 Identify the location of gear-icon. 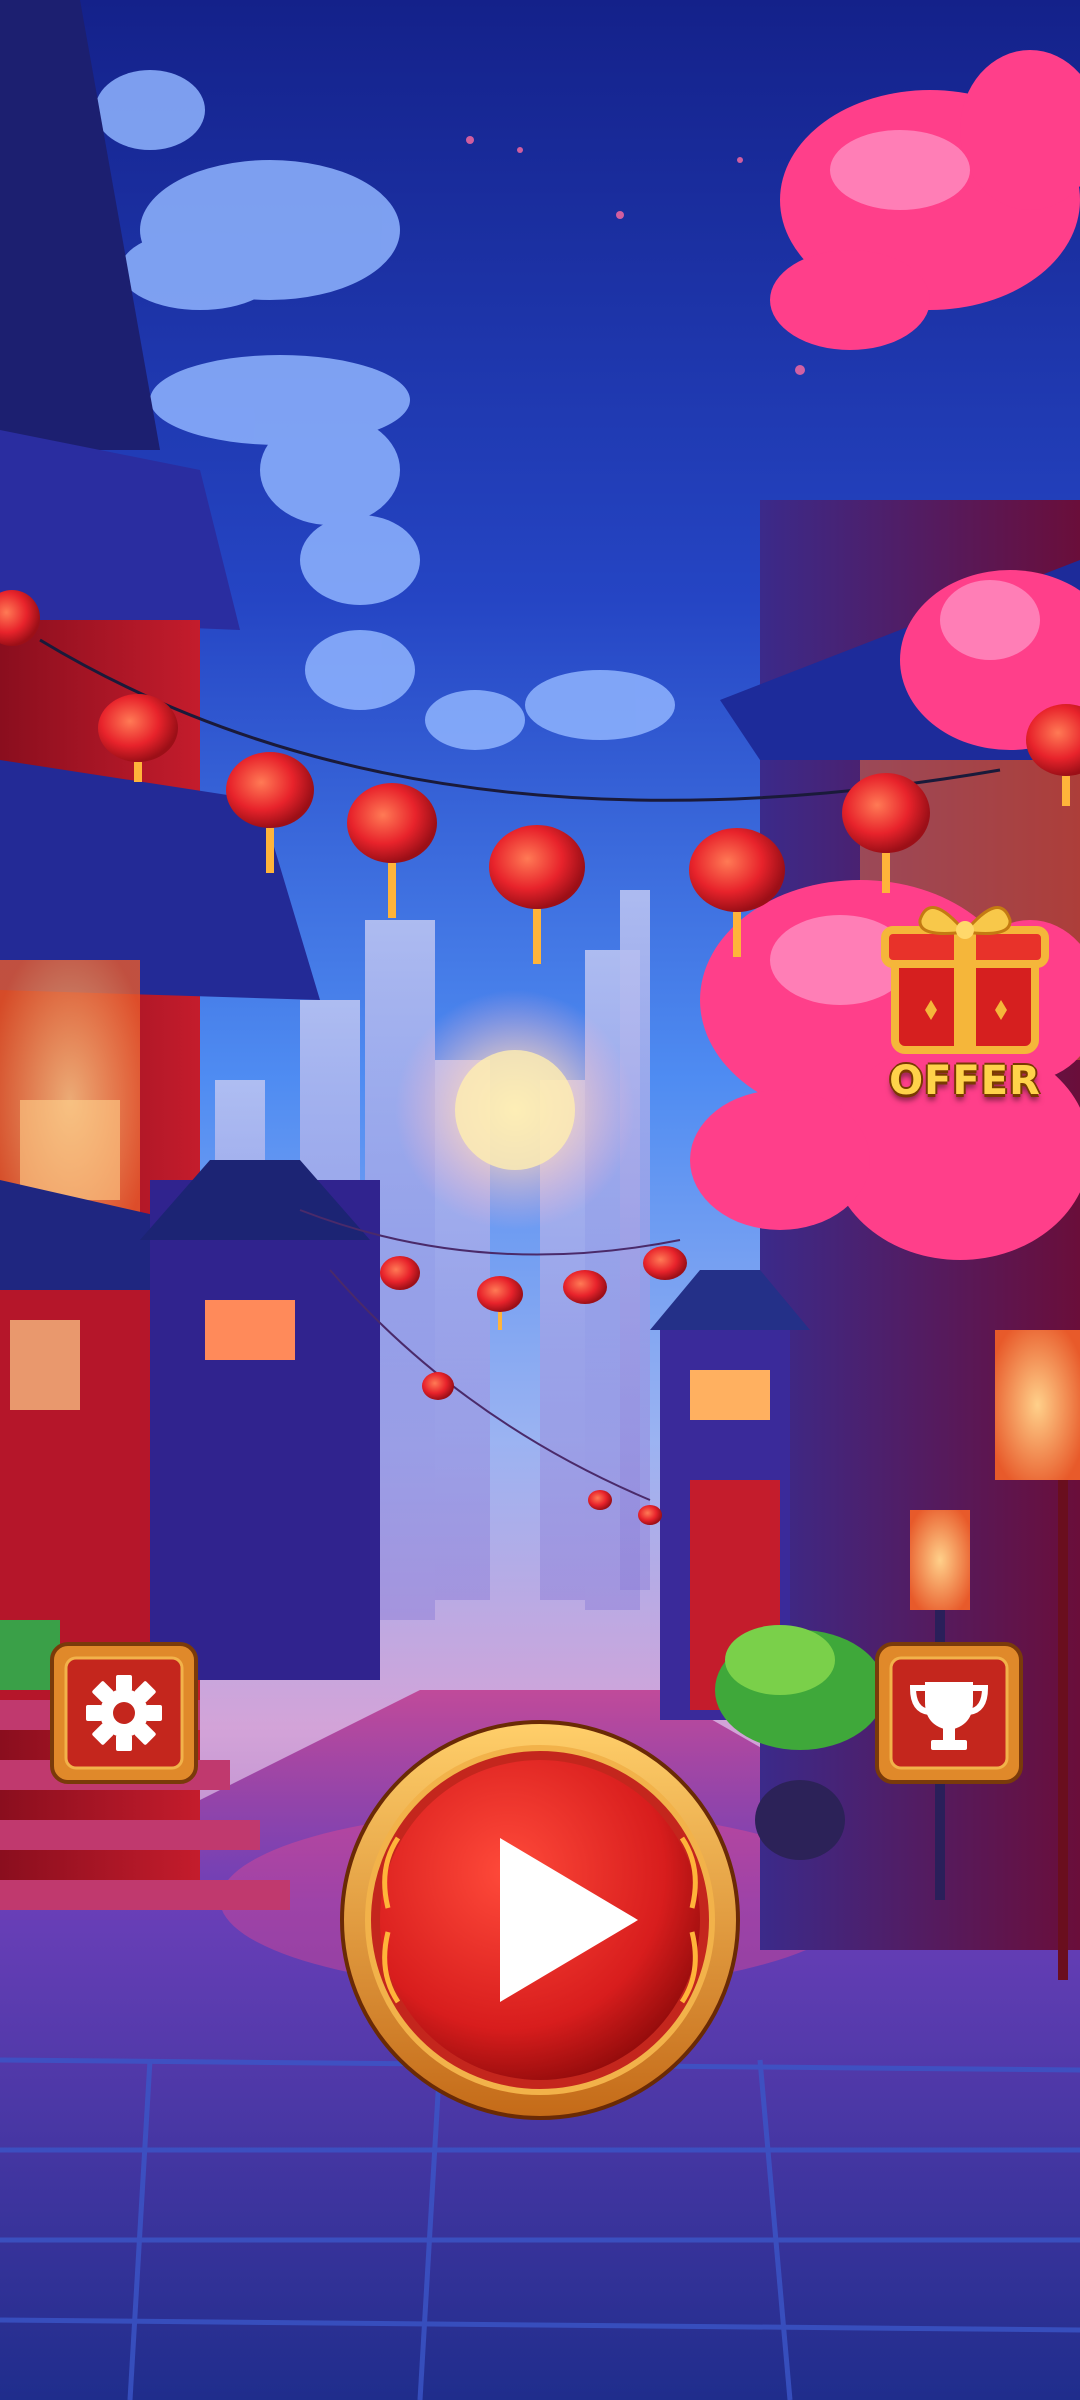
(124, 1713).